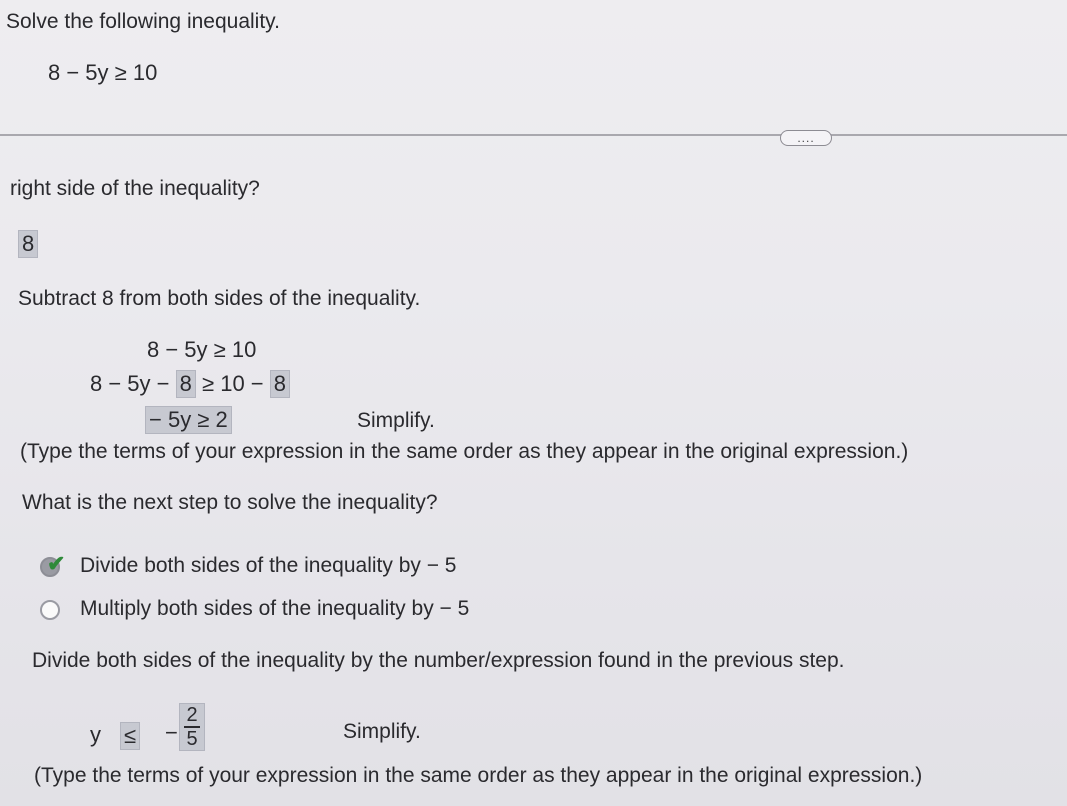 Image resolution: width=1067 pixels, height=806 pixels. What do you see at coordinates (185, 384) in the screenshot?
I see `step2-answer-box-1: 8` at bounding box center [185, 384].